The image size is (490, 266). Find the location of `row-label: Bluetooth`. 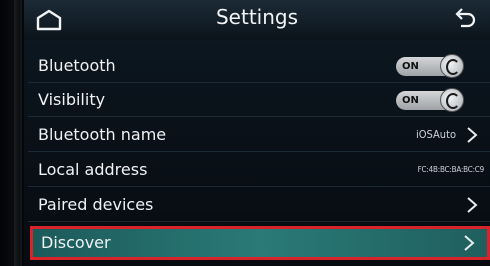

row-label: Bluetooth is located at coordinates (77, 65).